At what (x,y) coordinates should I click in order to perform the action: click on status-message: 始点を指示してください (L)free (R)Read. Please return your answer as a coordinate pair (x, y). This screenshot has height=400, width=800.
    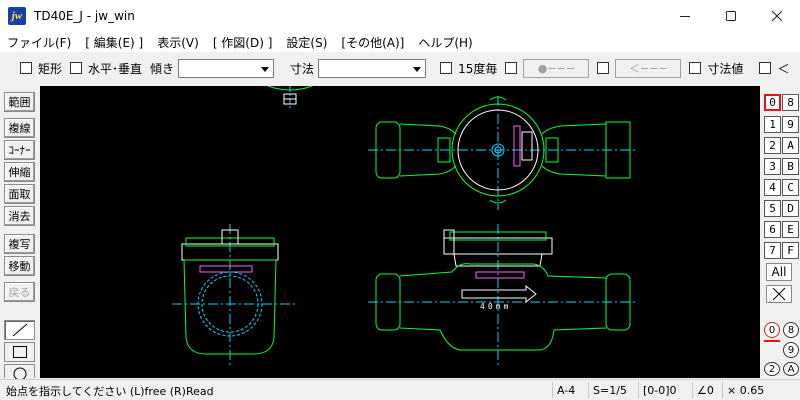
    Looking at the image, I should click on (110, 391).